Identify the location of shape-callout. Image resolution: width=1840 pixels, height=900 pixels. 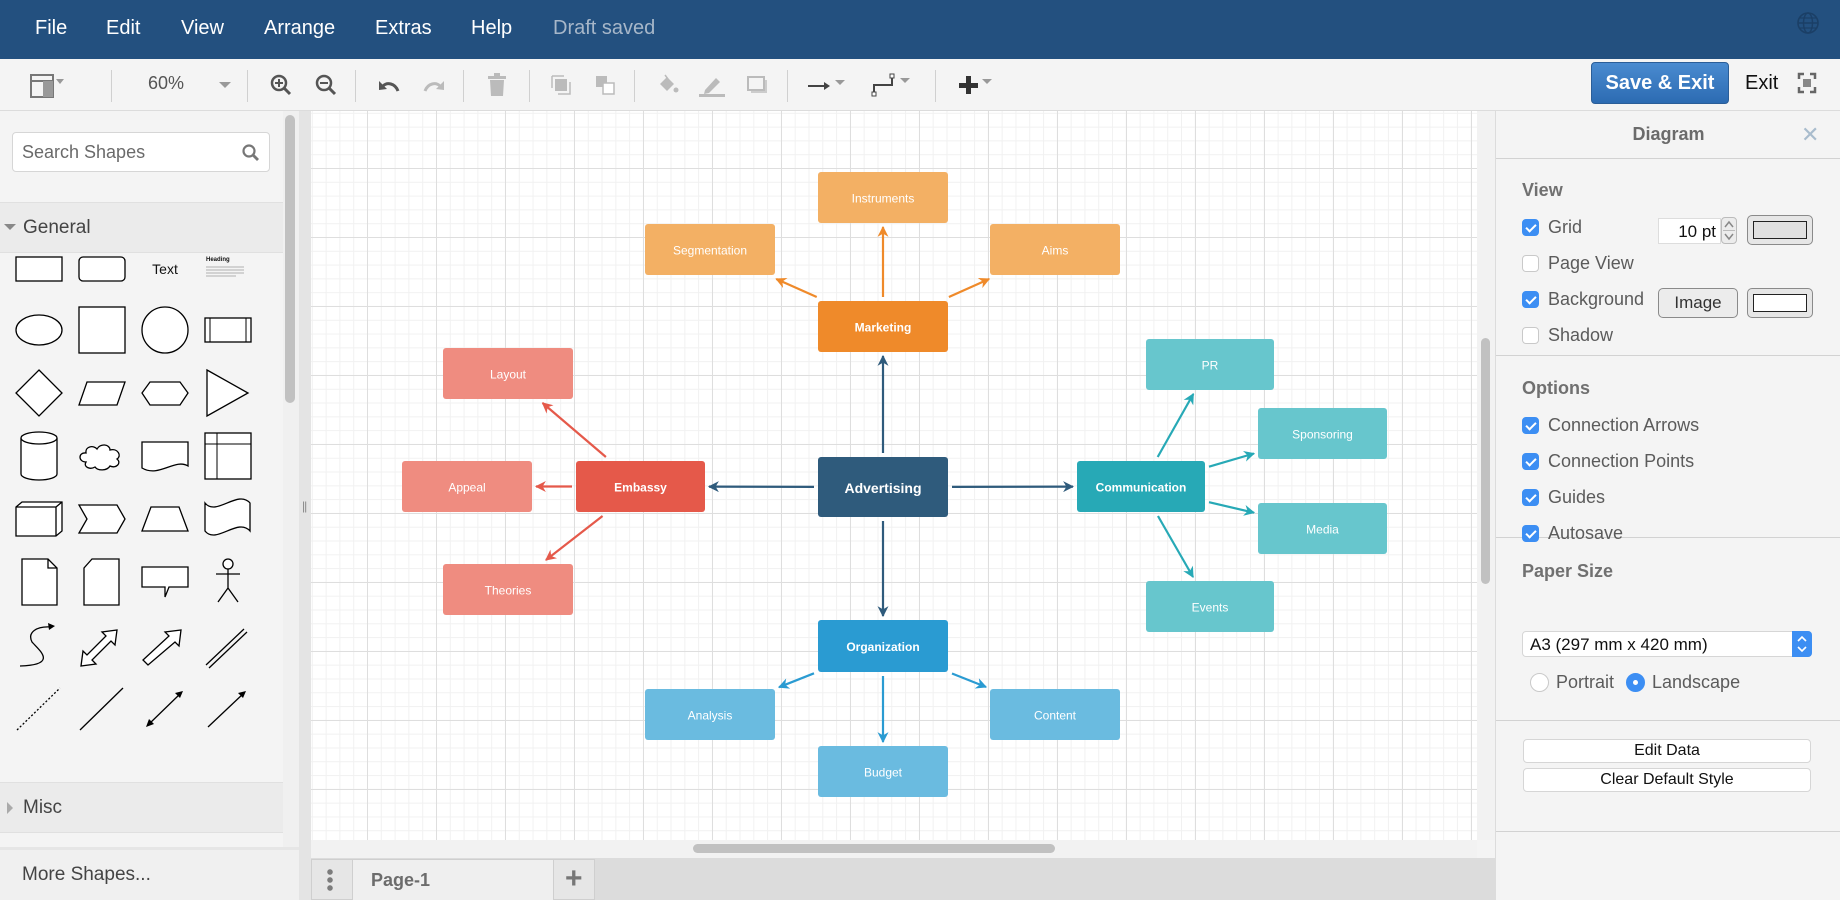
(164, 582).